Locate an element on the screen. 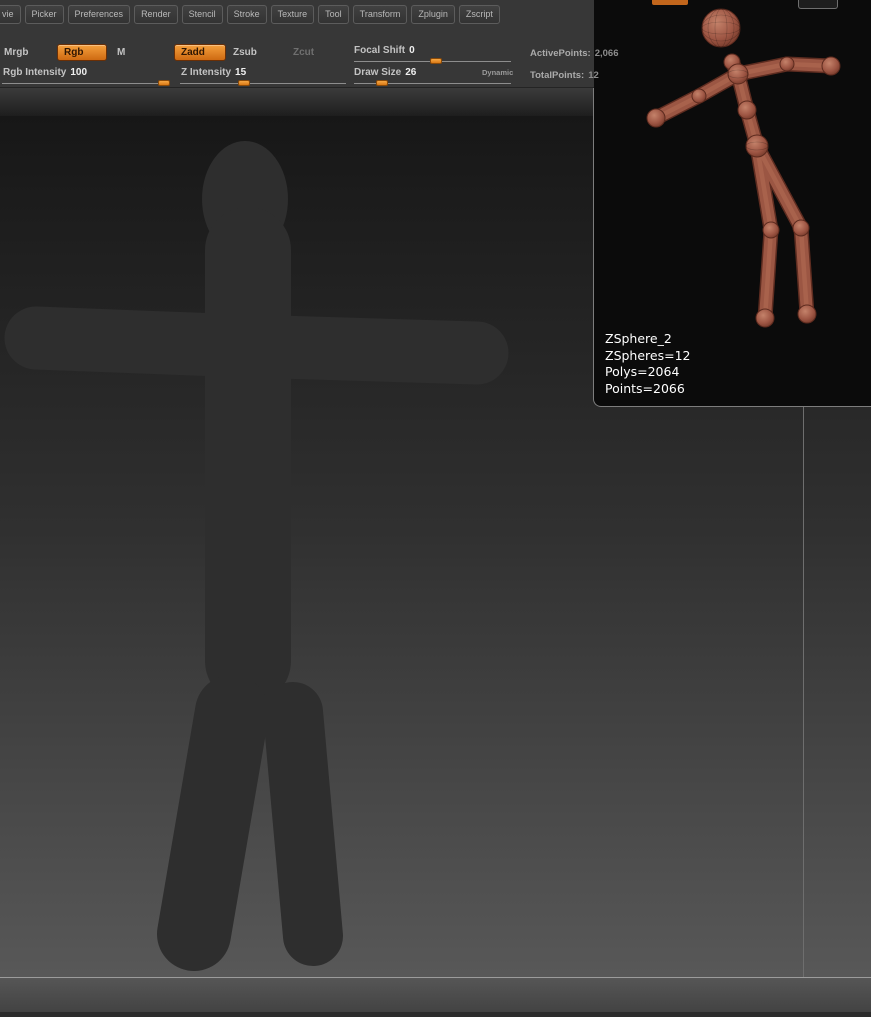 This screenshot has width=871, height=1017. focal-shift-slider-handle is located at coordinates (436, 61).